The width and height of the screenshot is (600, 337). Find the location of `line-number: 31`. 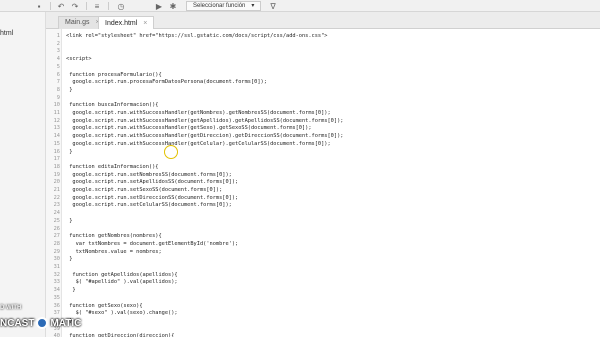

line-number: 31 is located at coordinates (56, 267).